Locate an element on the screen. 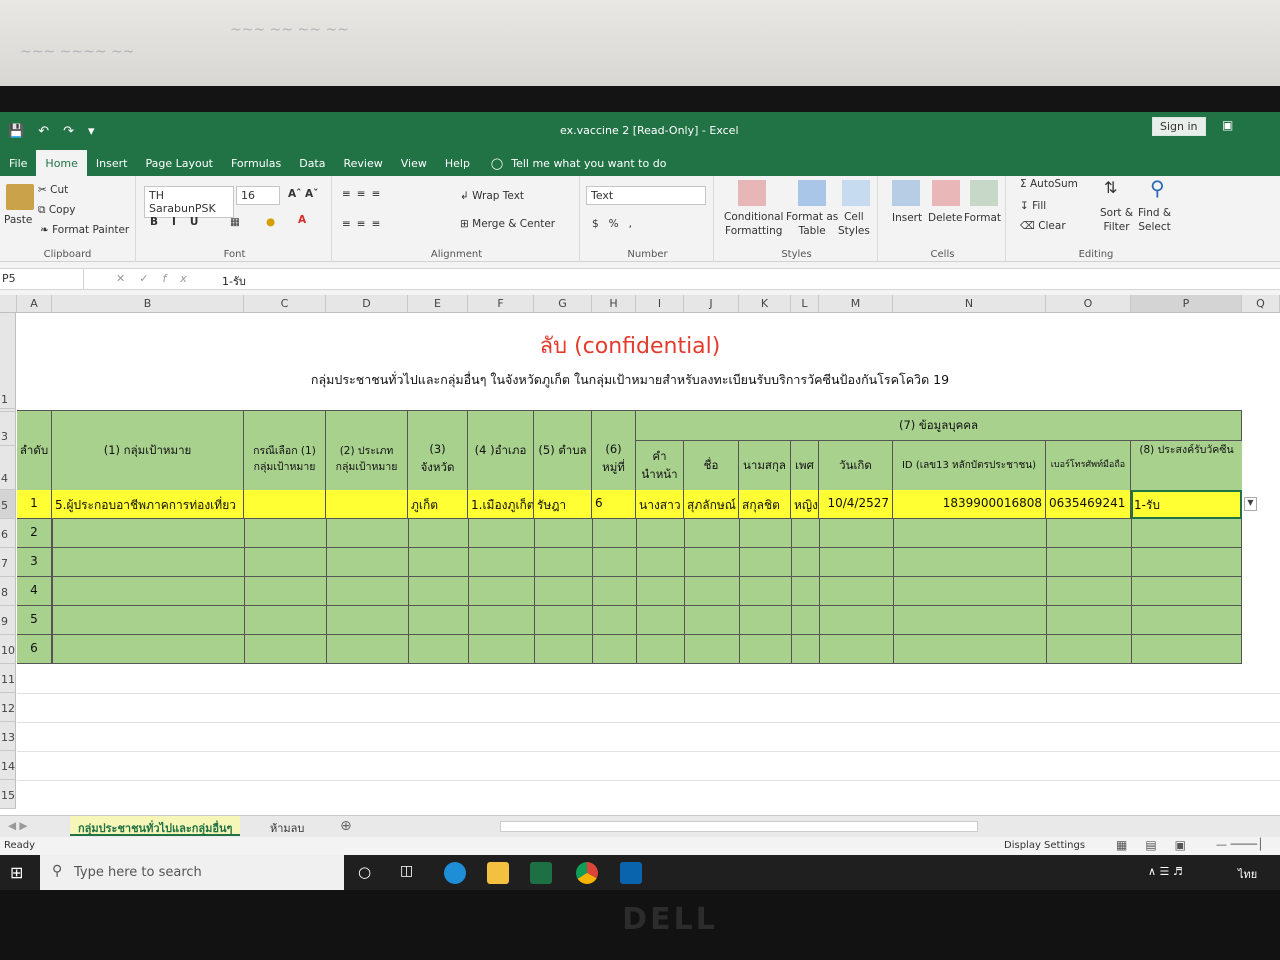  tab-home: Home is located at coordinates (61, 163).